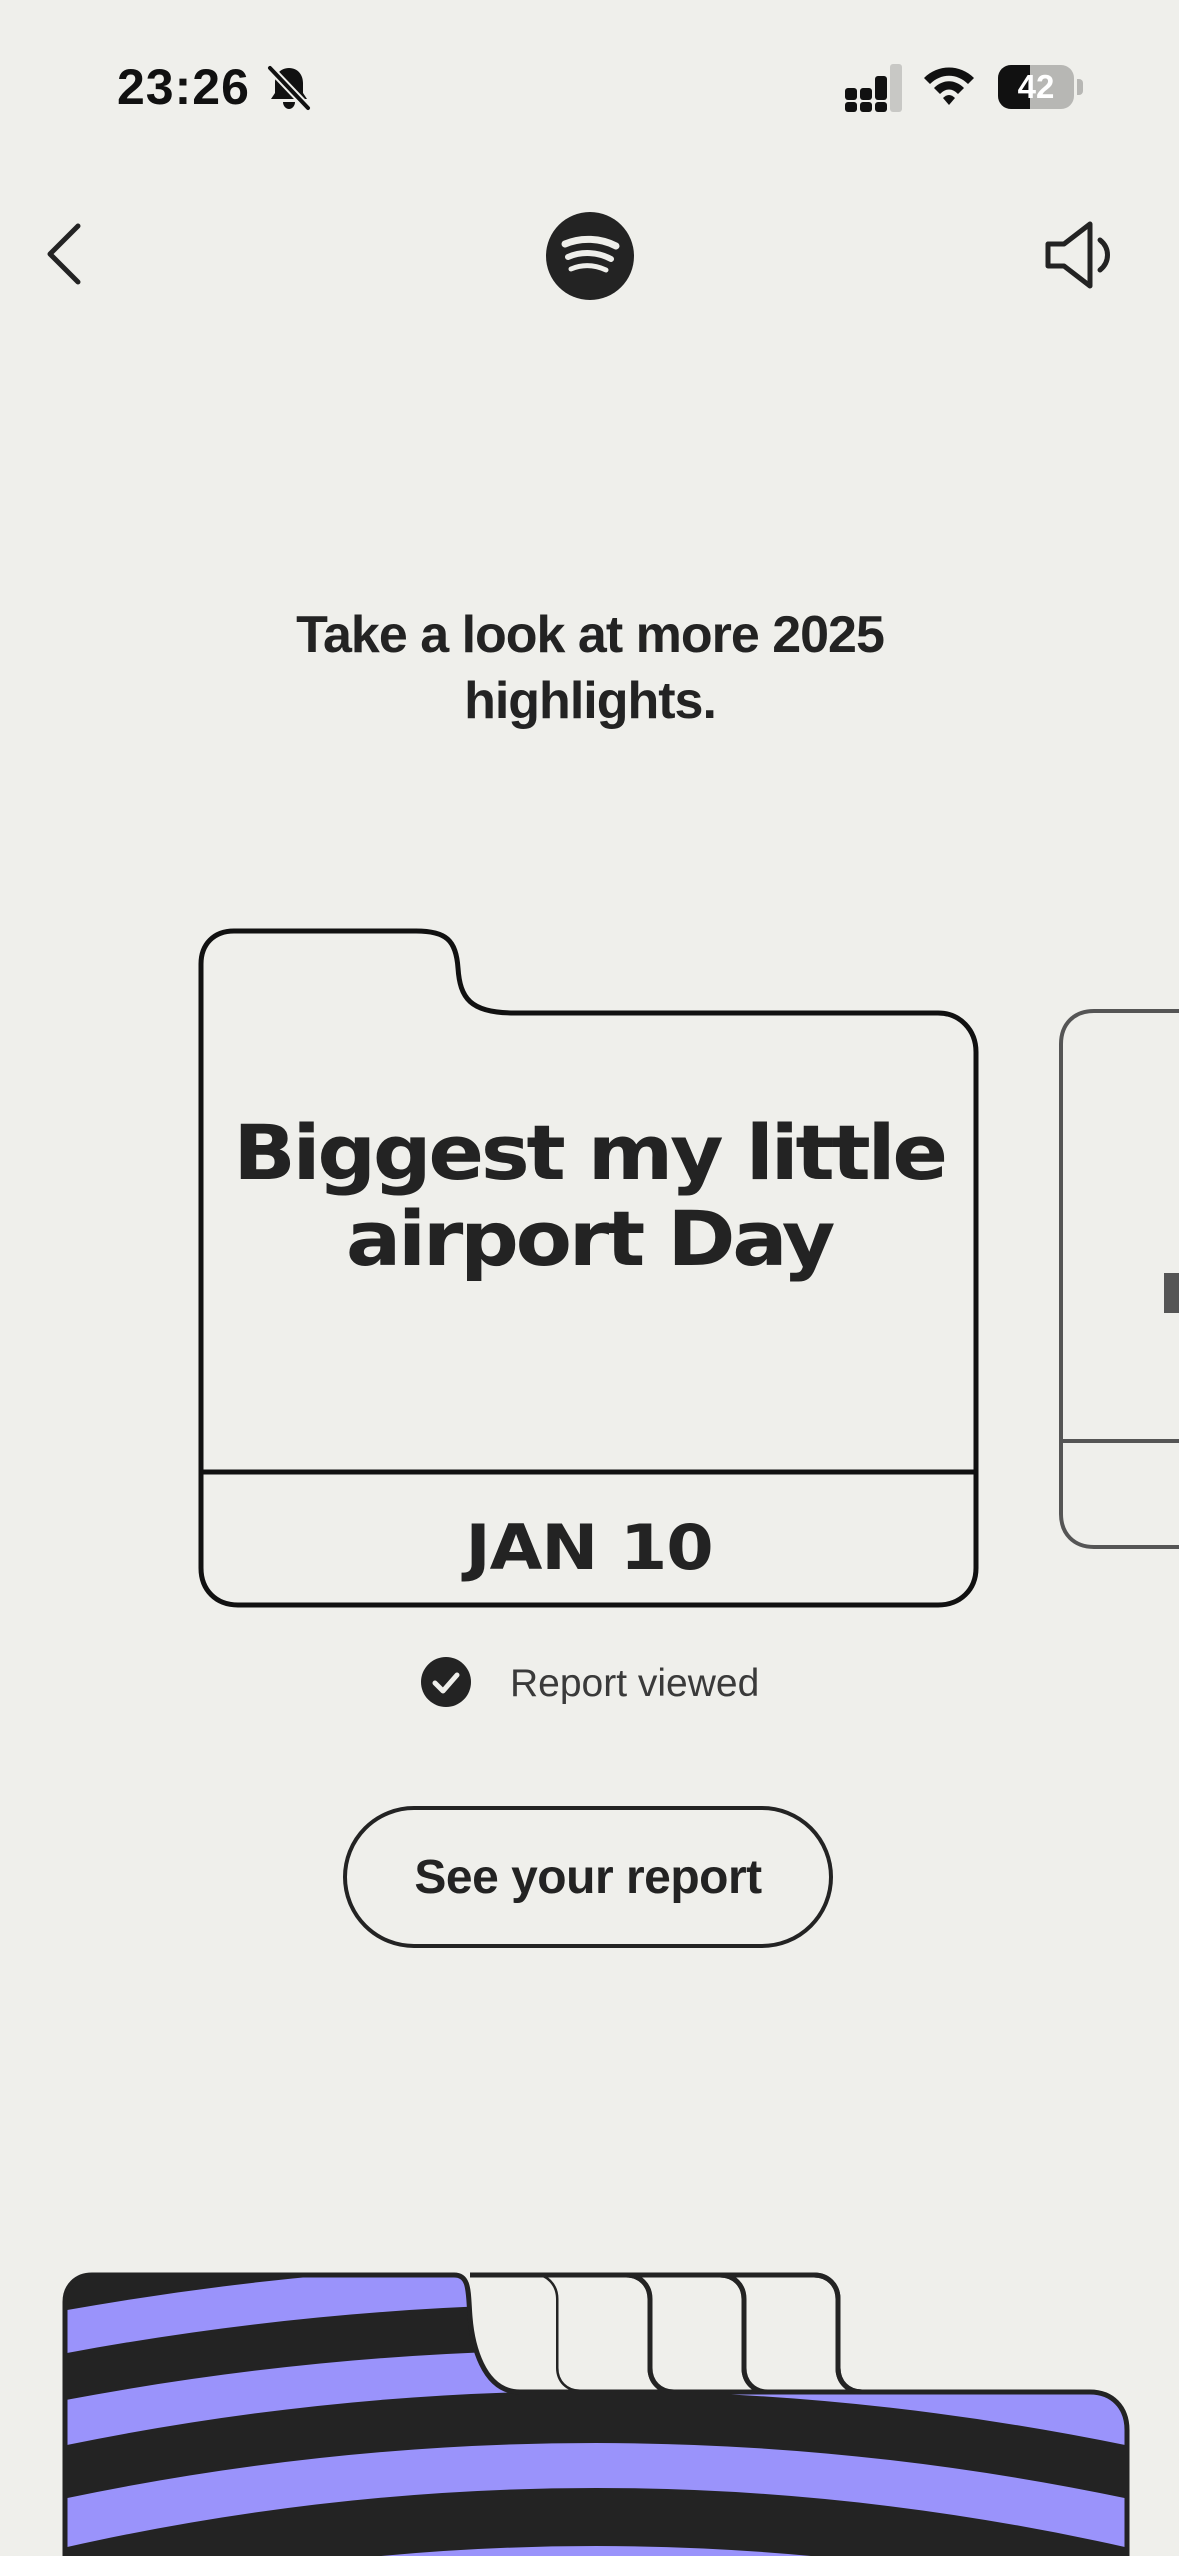  I want to click on back-button, so click(66, 254).